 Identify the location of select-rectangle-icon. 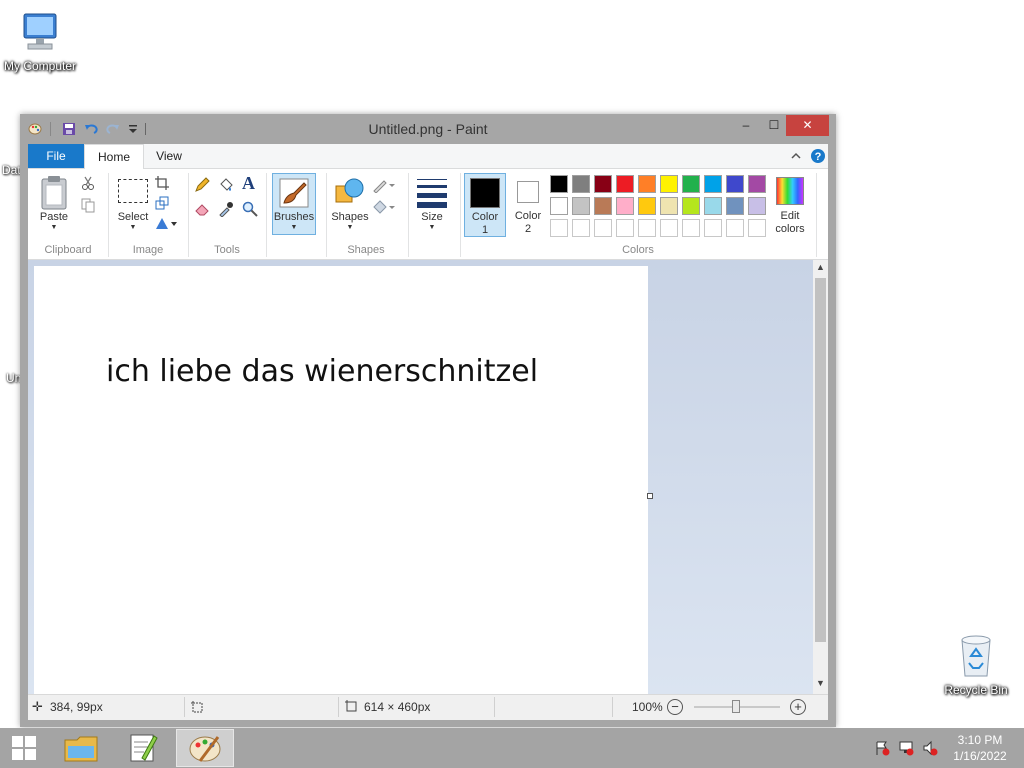
(133, 191).